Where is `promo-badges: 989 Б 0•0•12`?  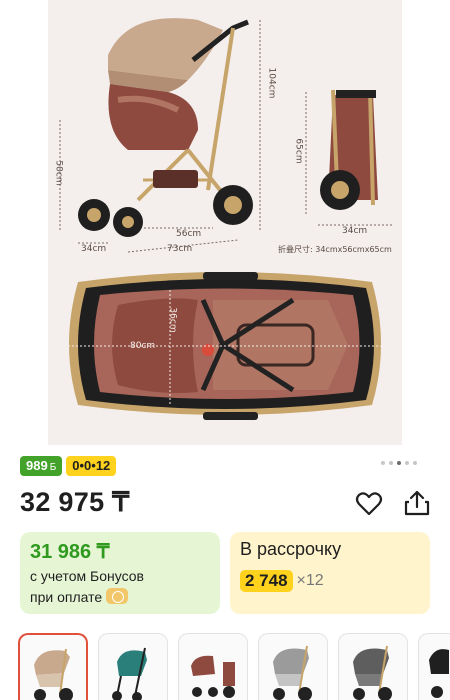 promo-badges: 989 Б 0•0•12 is located at coordinates (68, 466).